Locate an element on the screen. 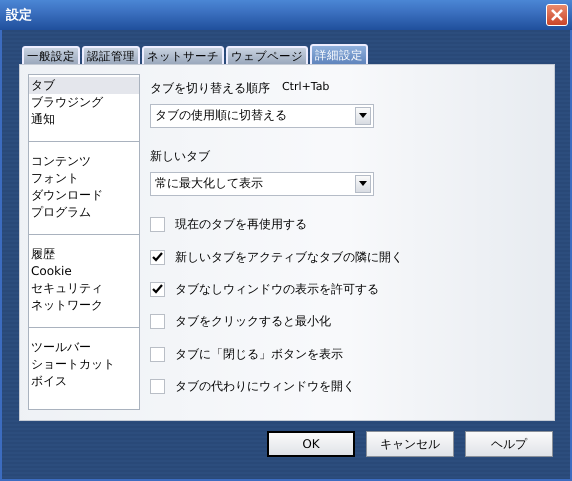 The image size is (572, 481). checkbox-label: タブの代わりにウィンドウを開く is located at coordinates (265, 387).